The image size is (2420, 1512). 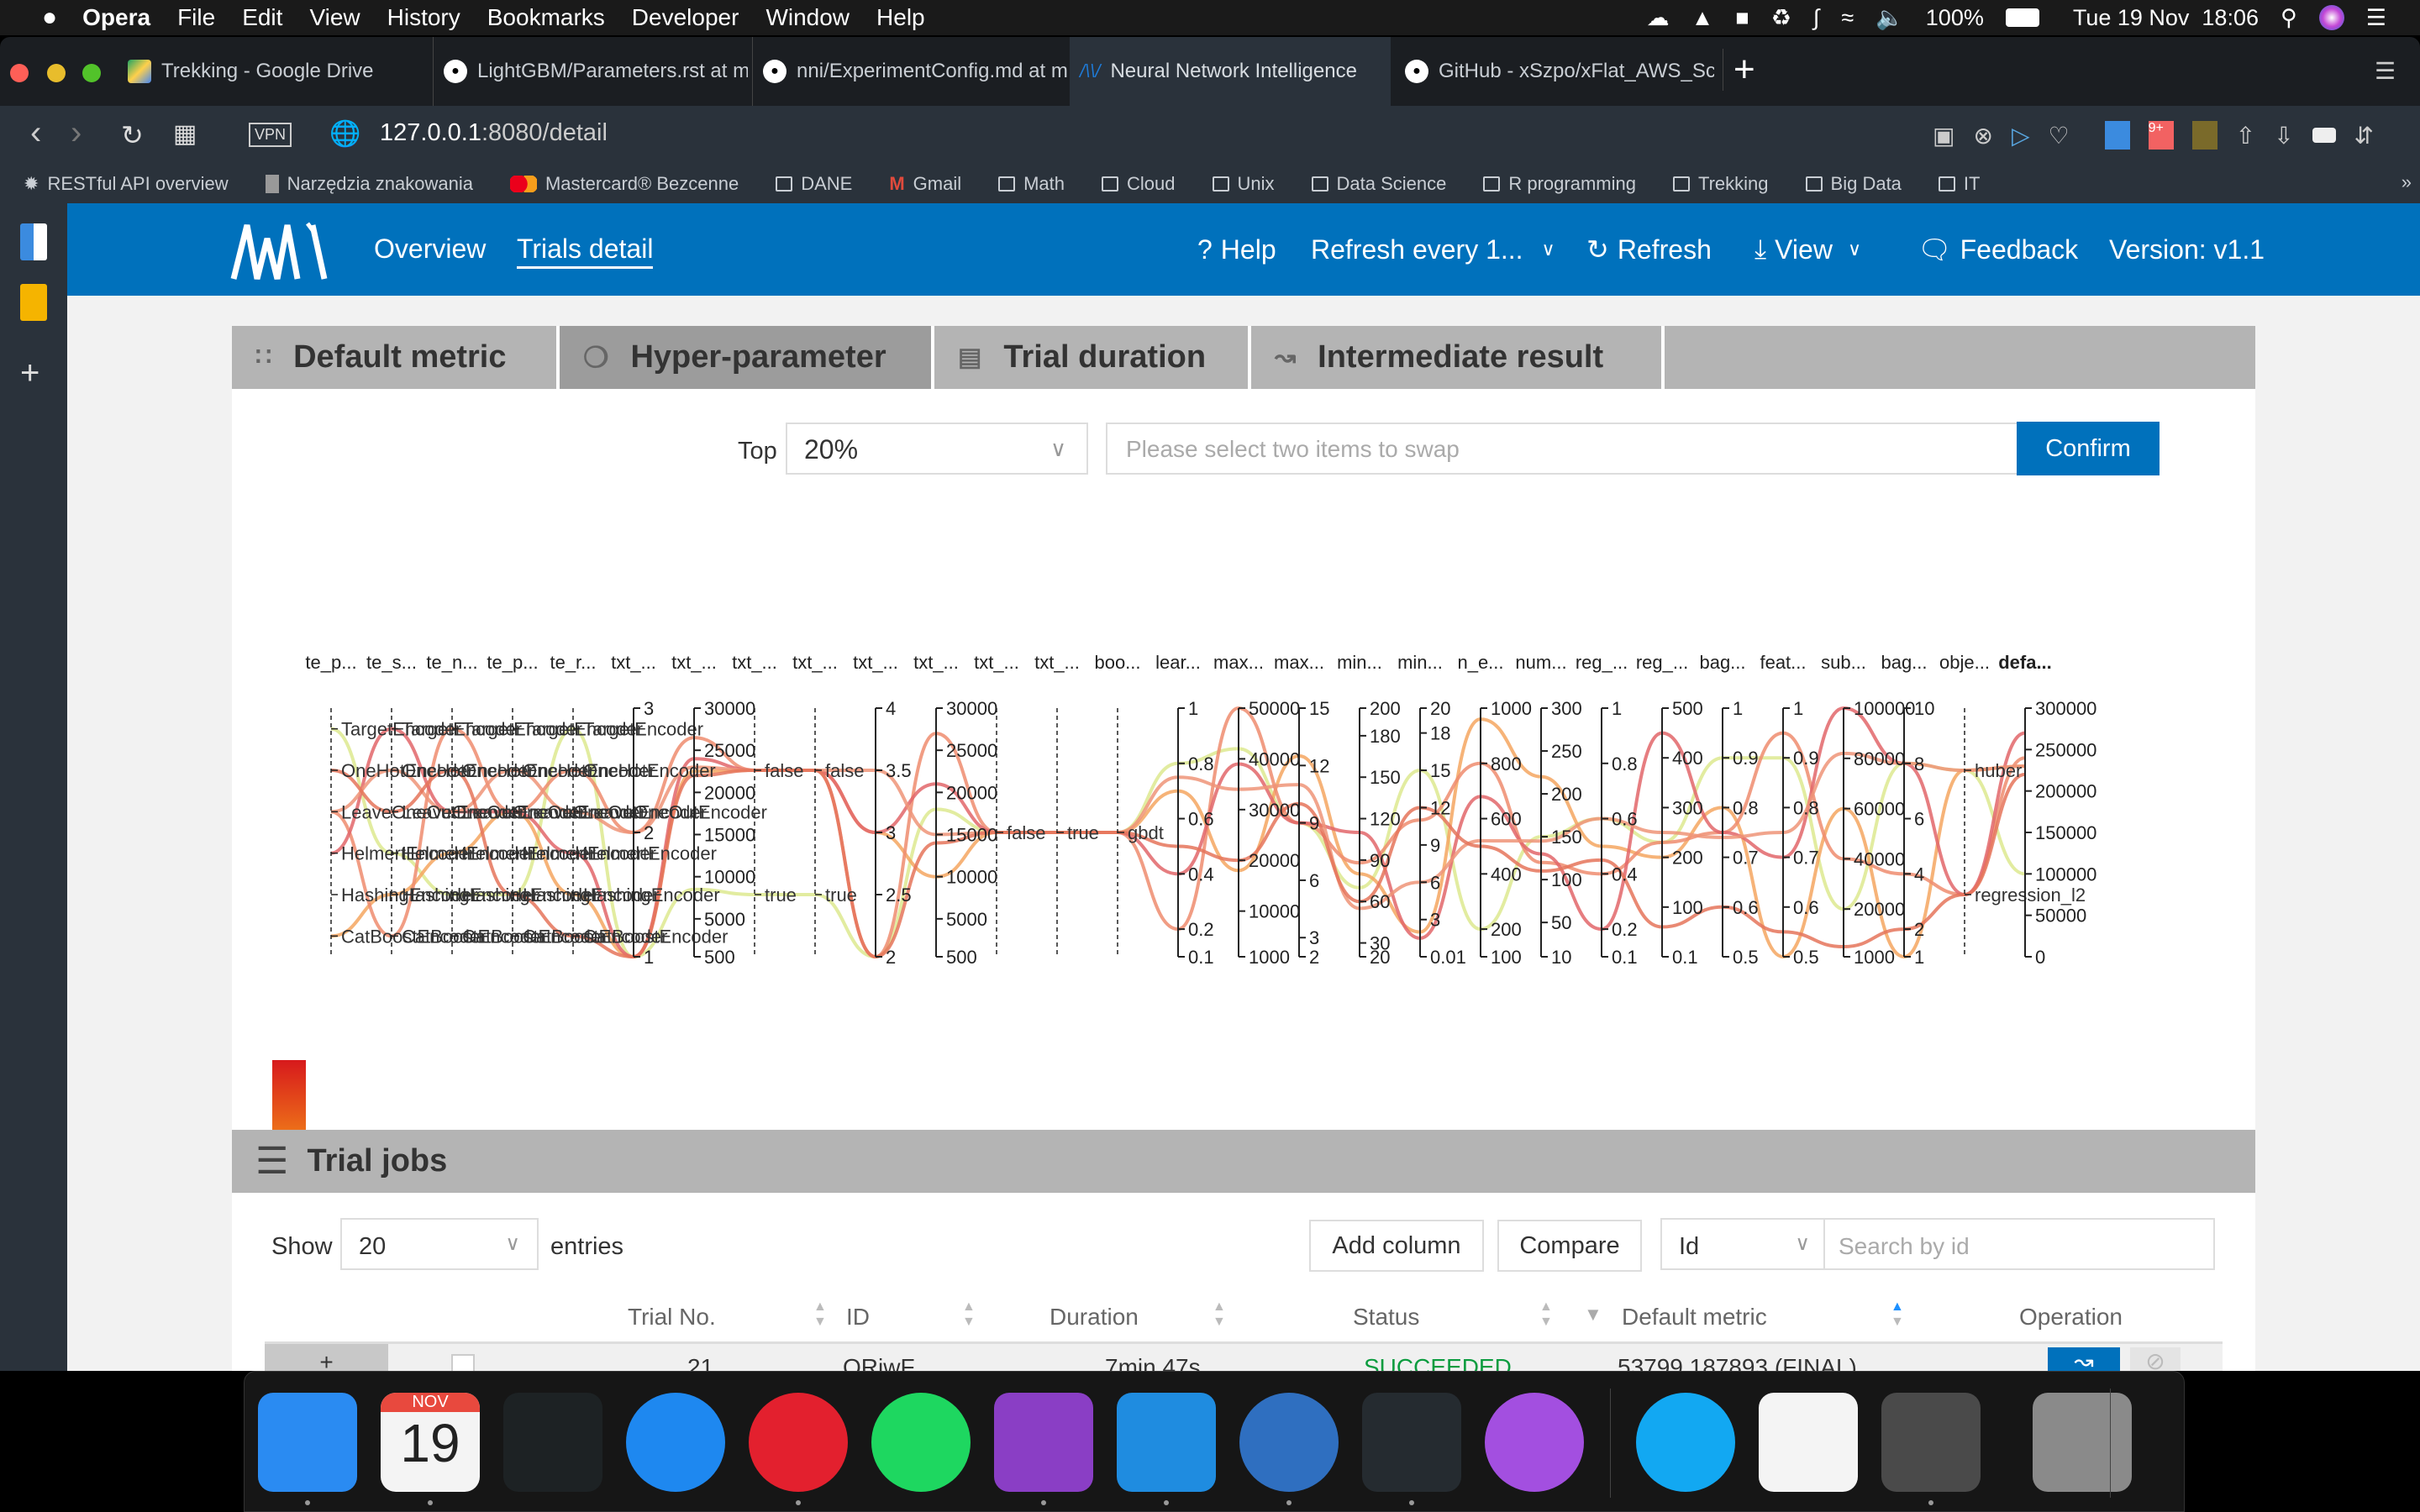 I want to click on swap-items-input: Please select two items to swap, so click(x=1564, y=449).